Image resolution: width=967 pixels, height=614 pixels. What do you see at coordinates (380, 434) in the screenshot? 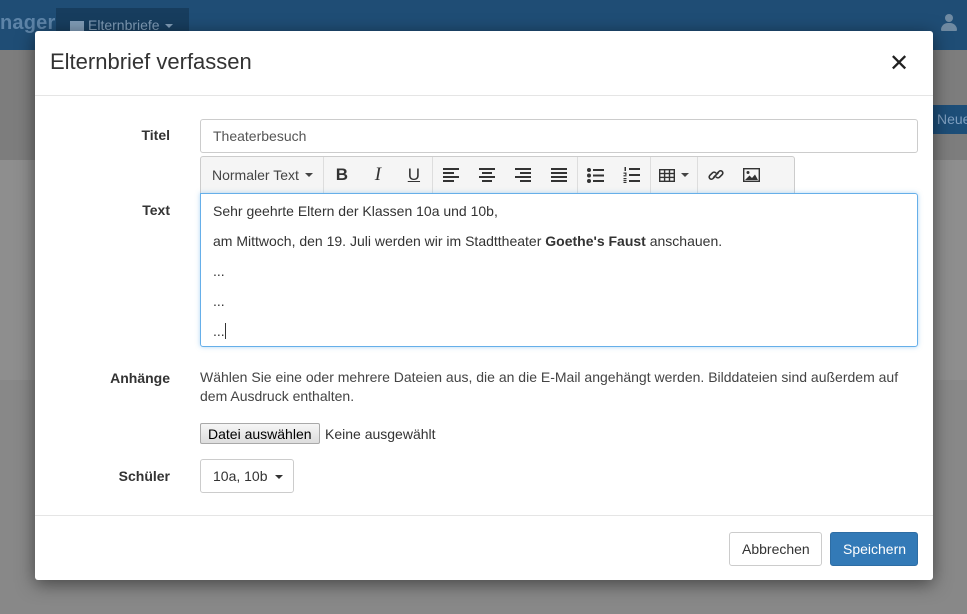
I see `file-status: Keine ausgewählt` at bounding box center [380, 434].